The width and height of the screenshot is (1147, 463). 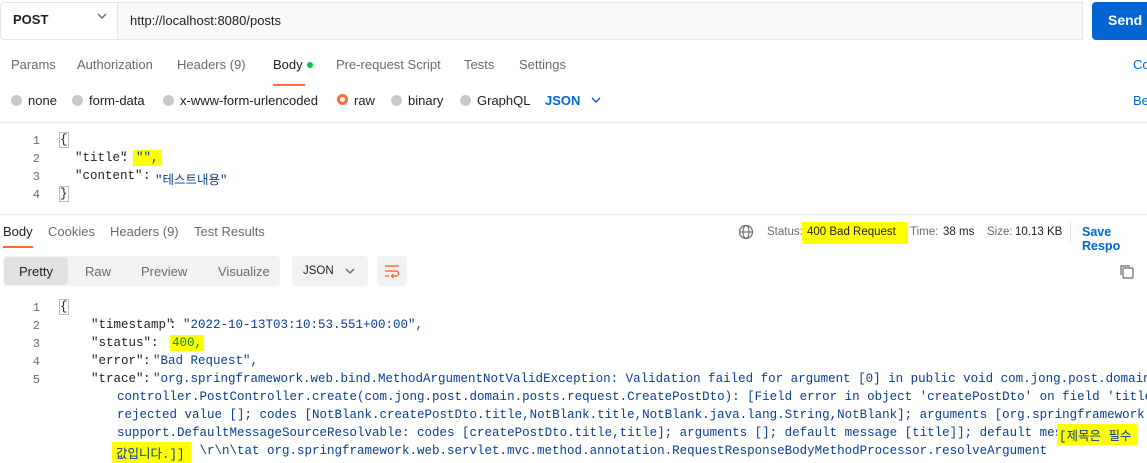 I want to click on beautify-link: Be, so click(x=1140, y=100).